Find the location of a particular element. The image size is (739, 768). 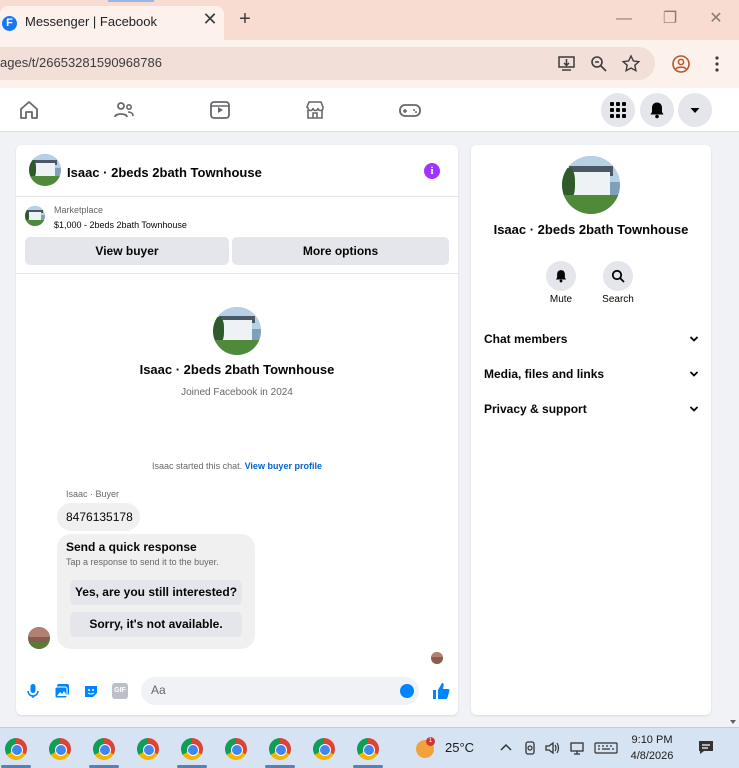

page-scrollbar is located at coordinates (733, 429).